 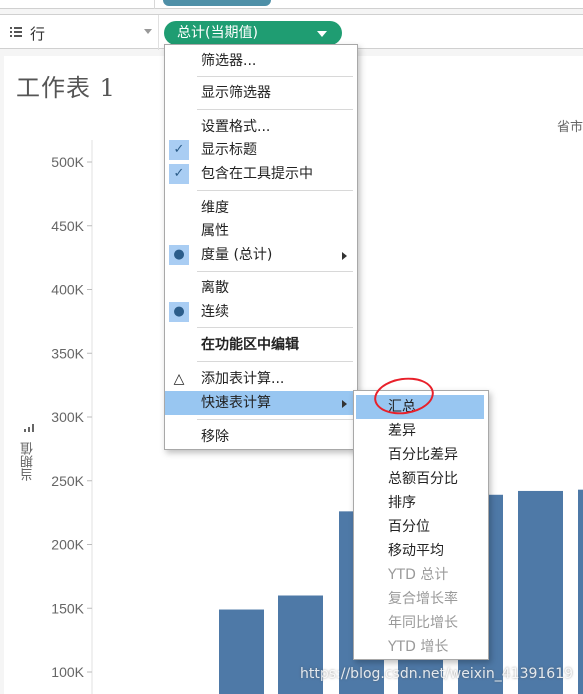 I want to click on y-axis-title: 当期值, so click(x=28, y=461).